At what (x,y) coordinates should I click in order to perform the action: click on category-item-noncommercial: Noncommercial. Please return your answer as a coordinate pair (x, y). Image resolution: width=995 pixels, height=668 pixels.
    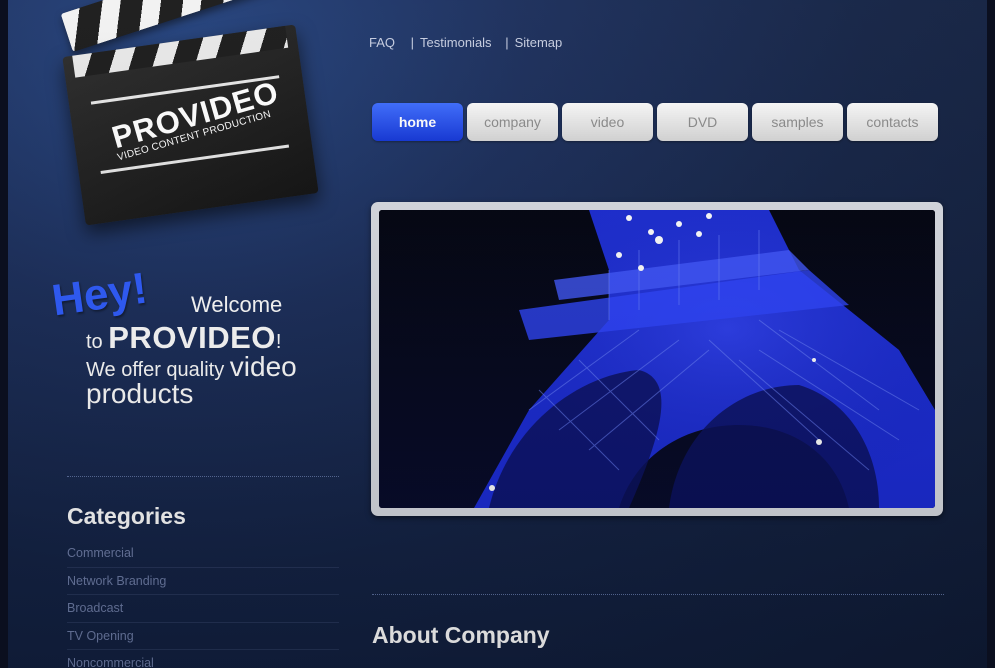
    Looking at the image, I should click on (203, 659).